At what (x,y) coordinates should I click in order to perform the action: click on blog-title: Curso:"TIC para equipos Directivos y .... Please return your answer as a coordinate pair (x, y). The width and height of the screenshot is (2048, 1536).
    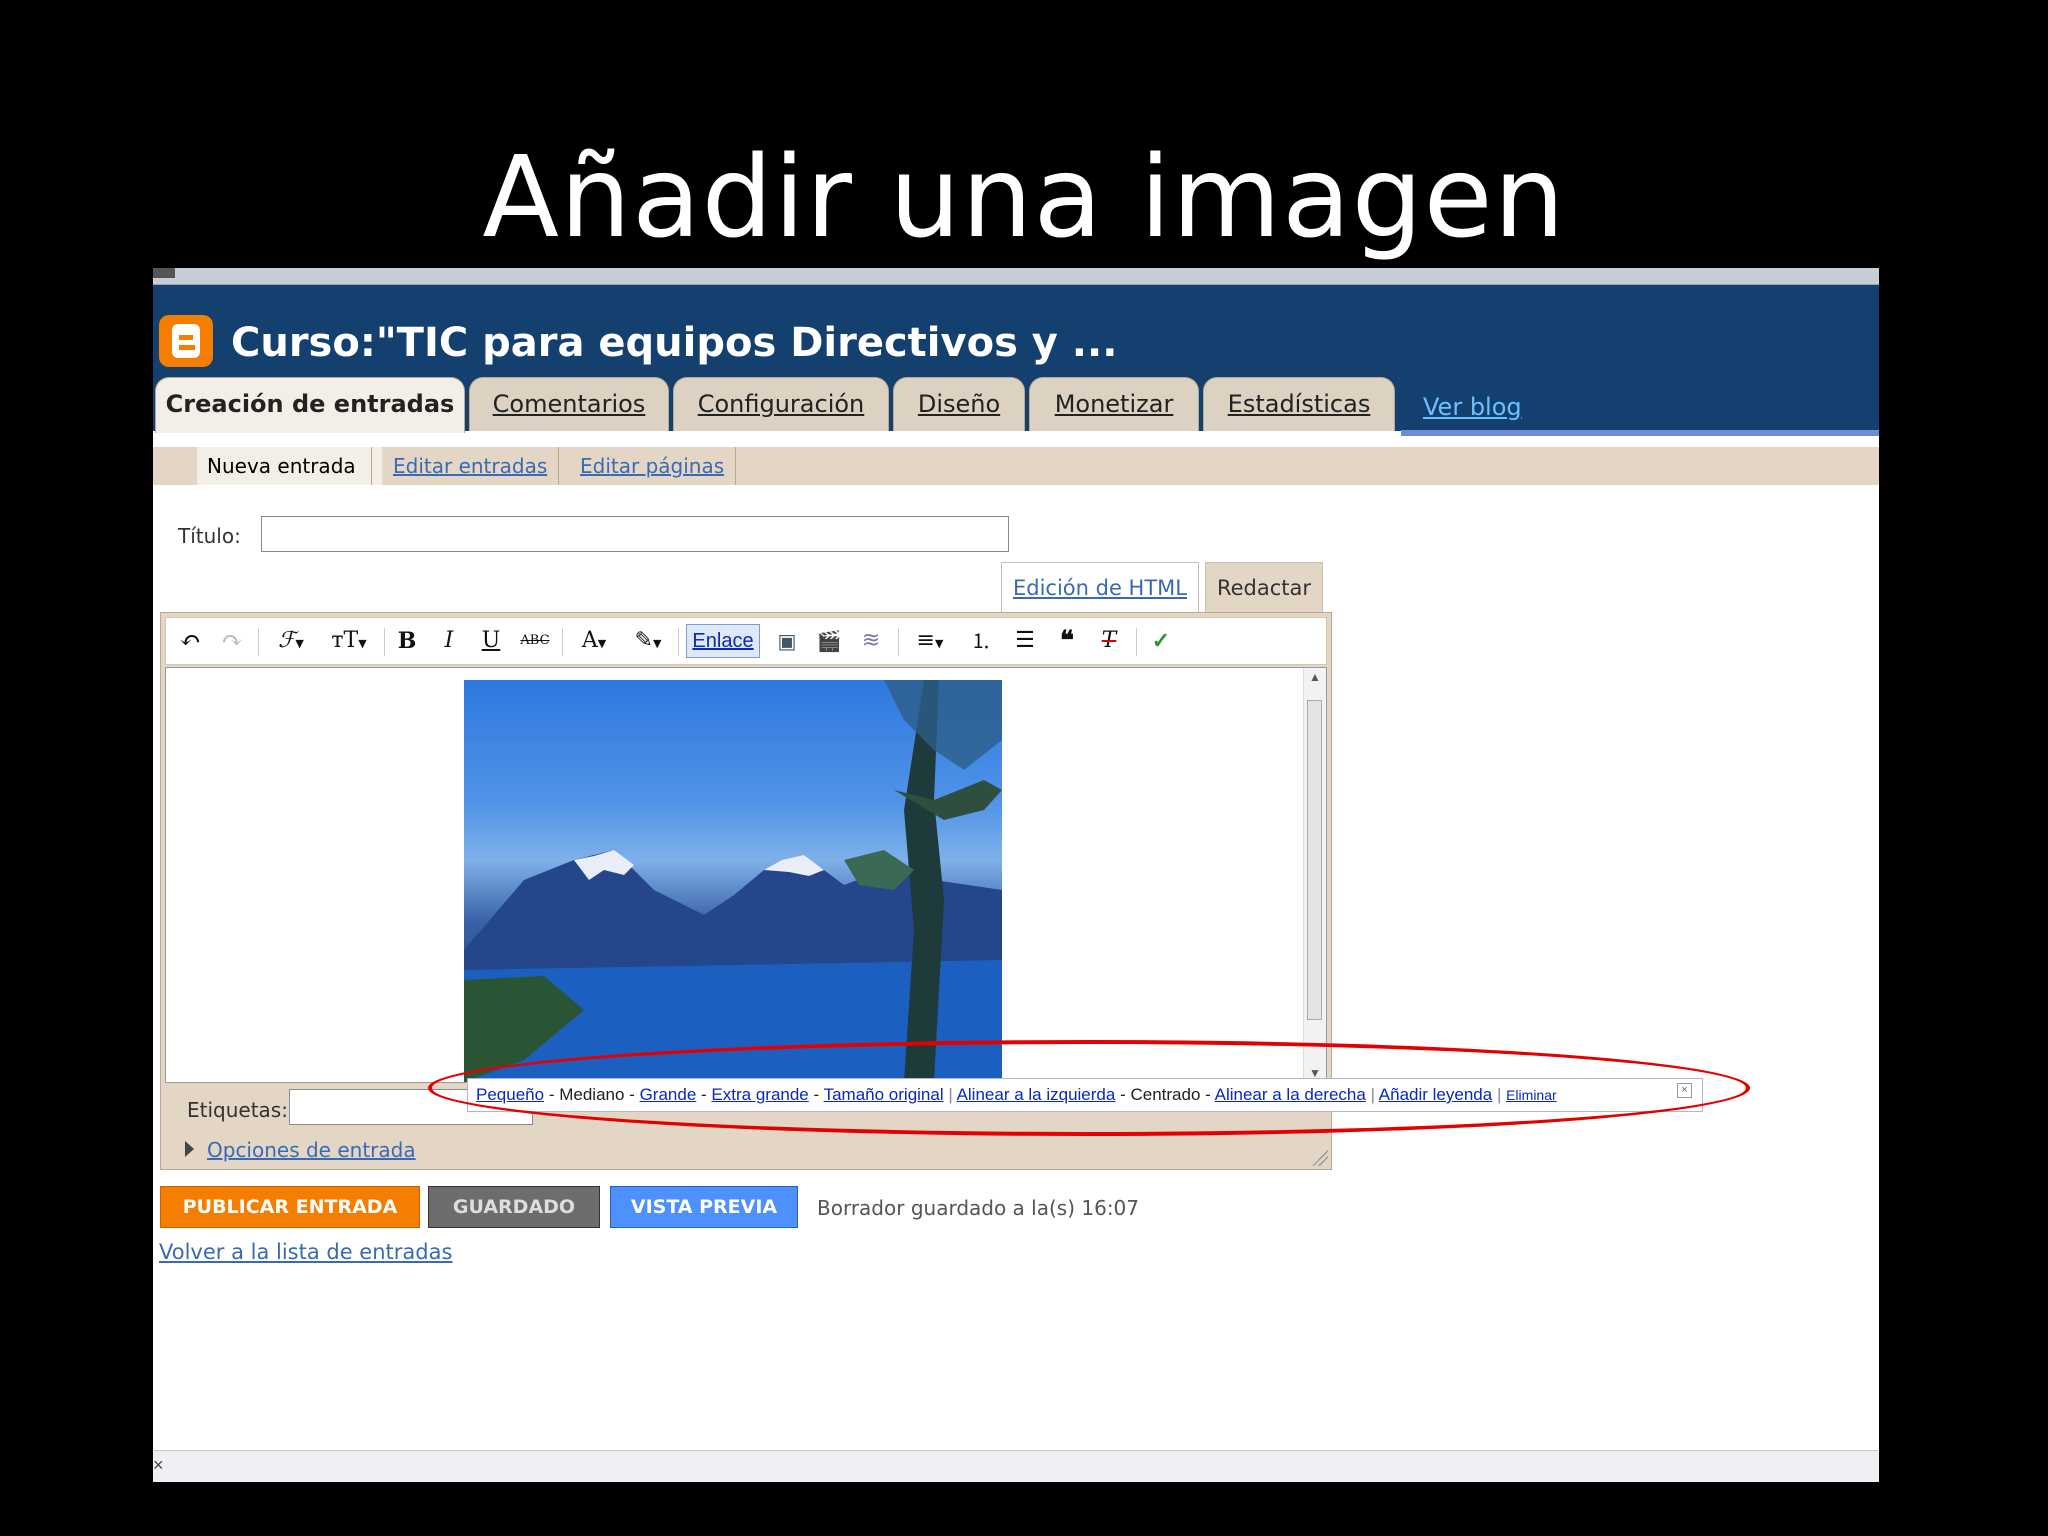
    Looking at the image, I should click on (674, 343).